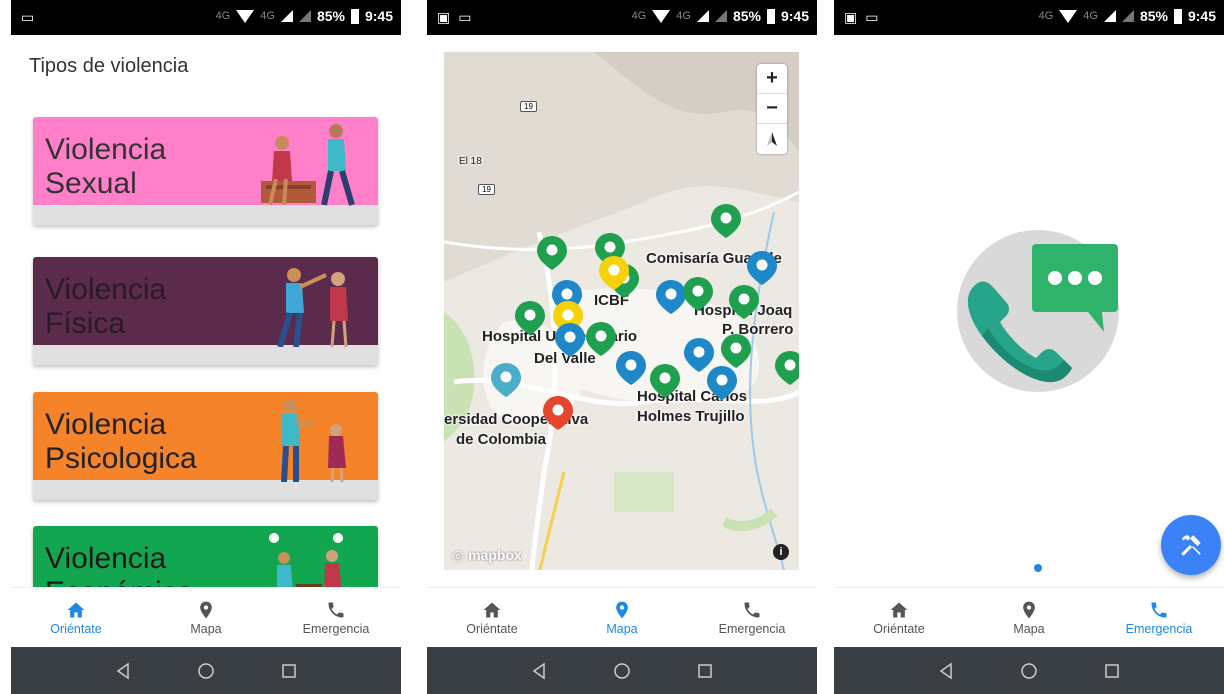  I want to click on compass-button, so click(772, 139).